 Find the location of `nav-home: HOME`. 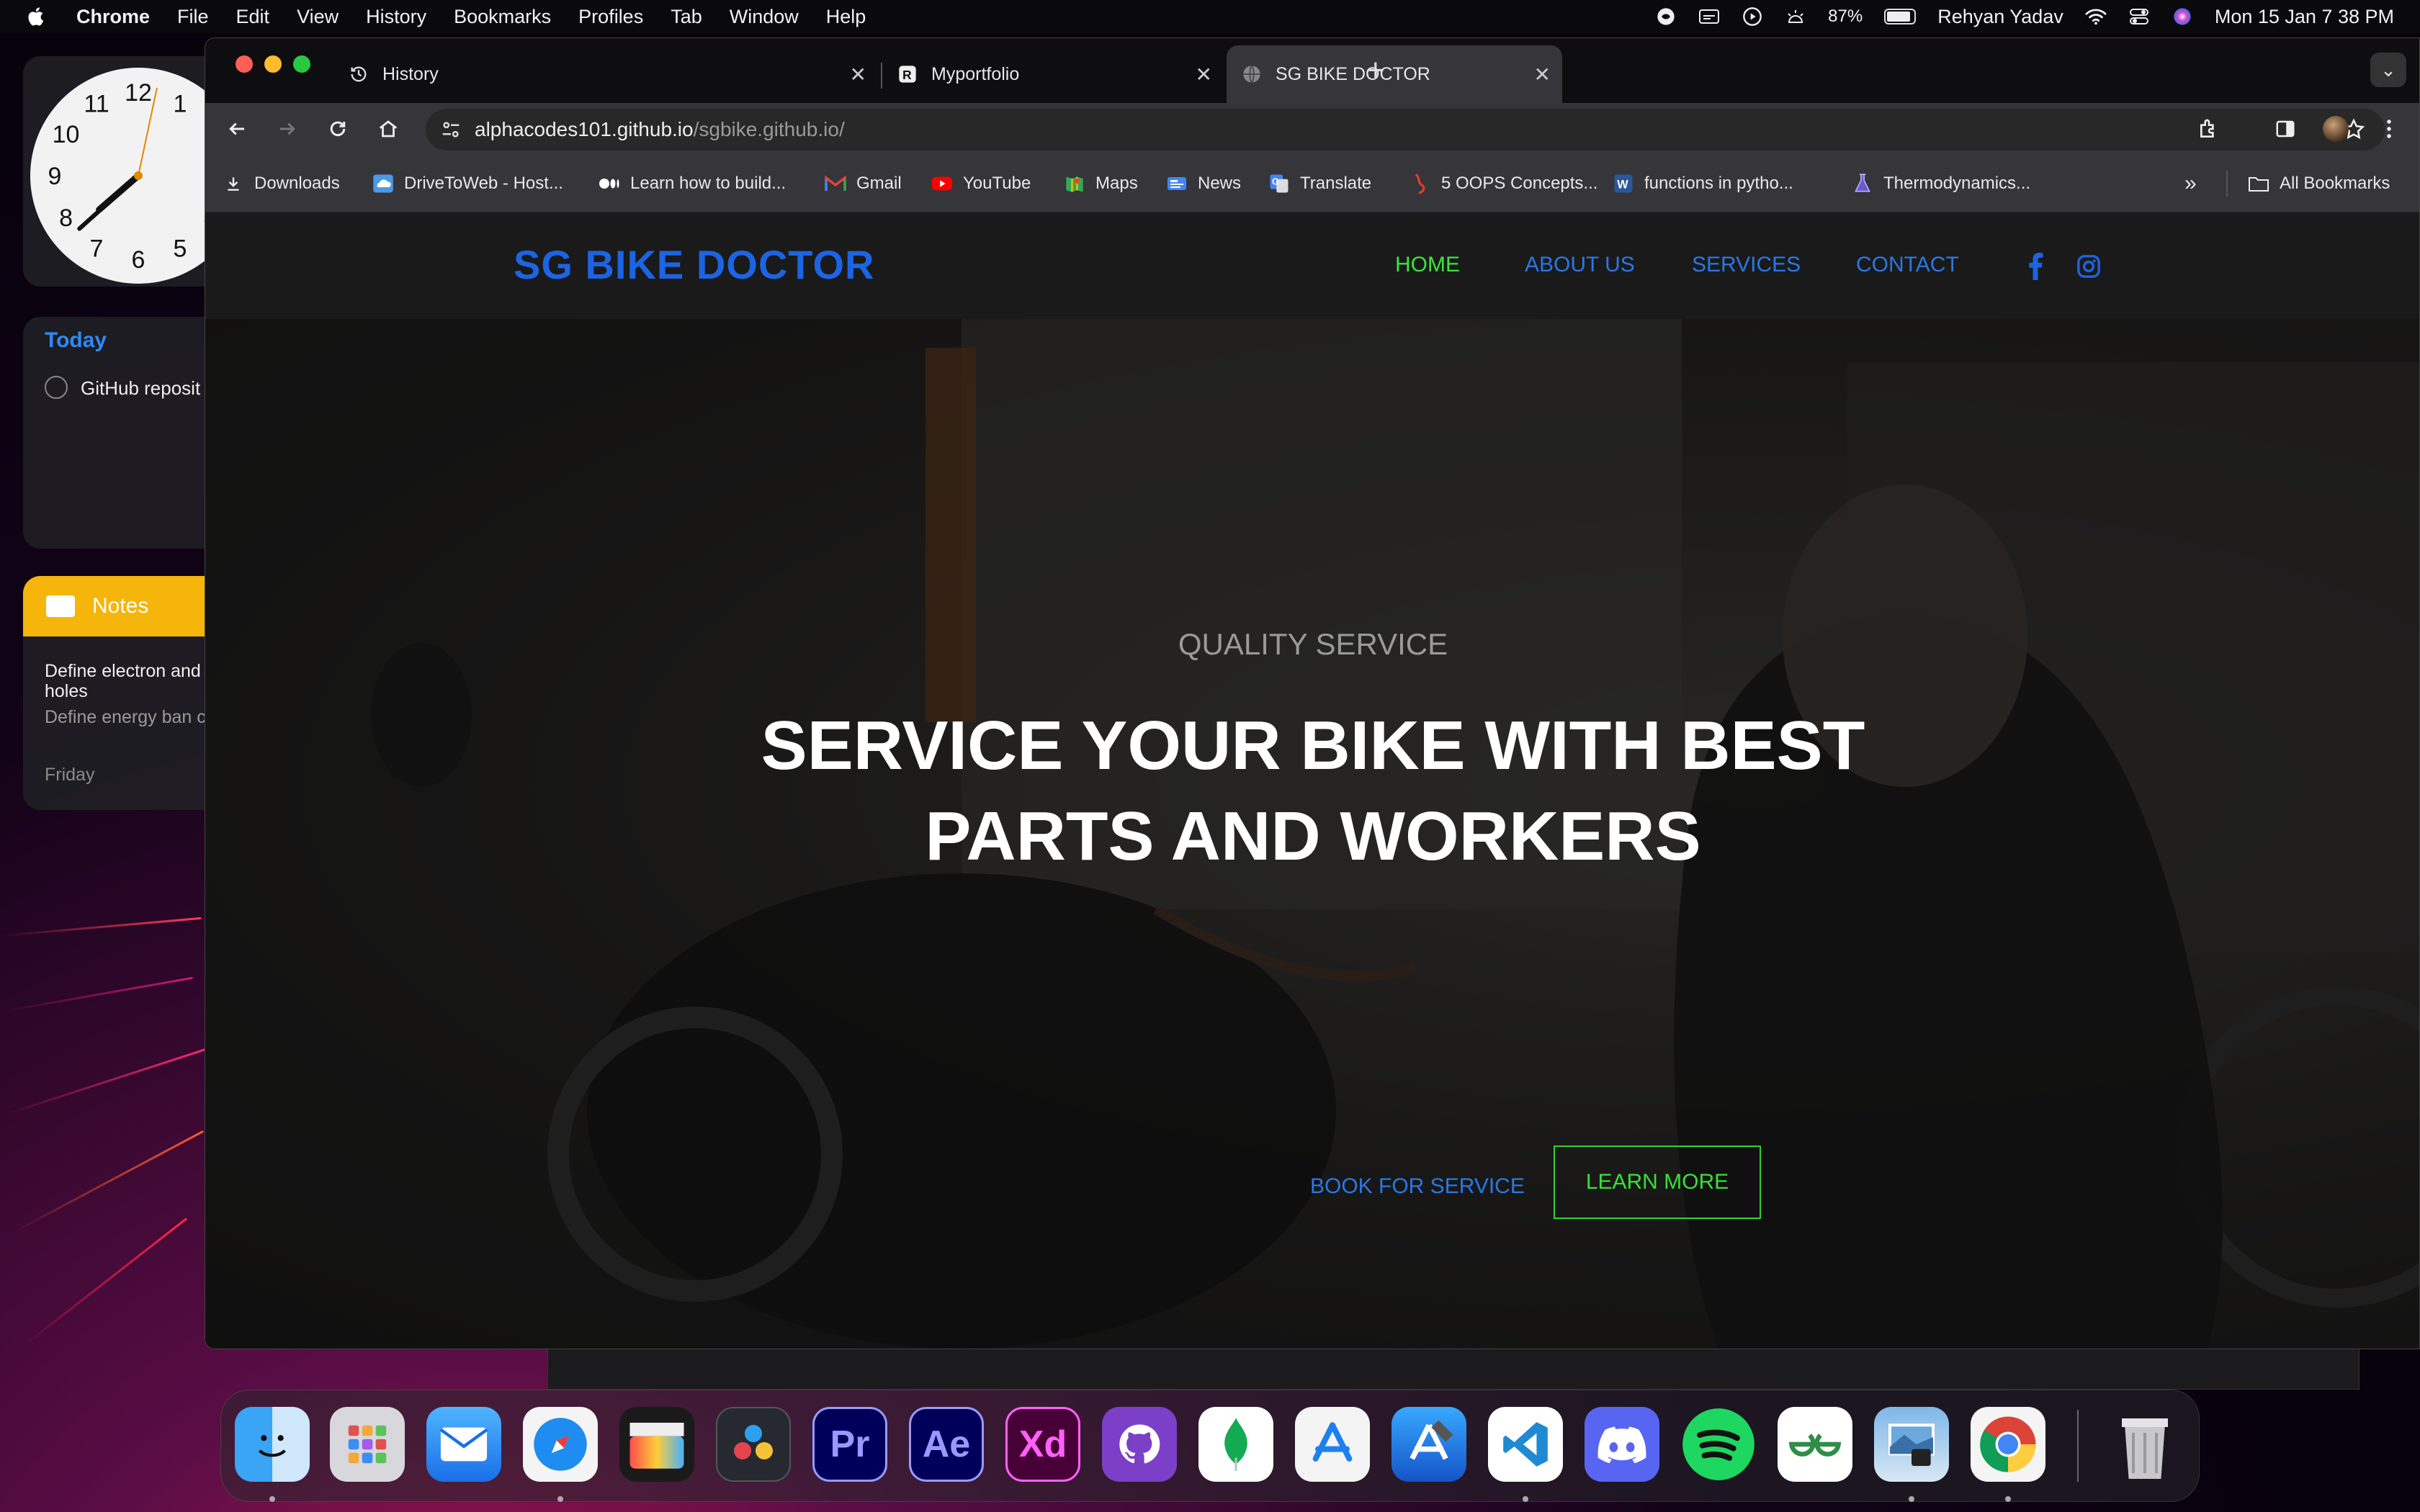

nav-home: HOME is located at coordinates (1427, 265).